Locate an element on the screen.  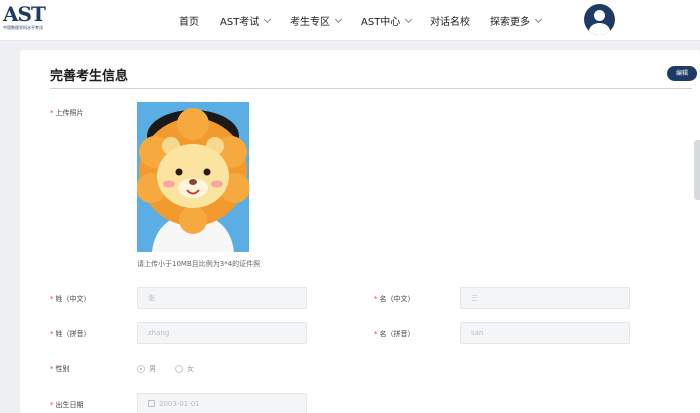
nav-item-label: 首页 is located at coordinates (189, 22).